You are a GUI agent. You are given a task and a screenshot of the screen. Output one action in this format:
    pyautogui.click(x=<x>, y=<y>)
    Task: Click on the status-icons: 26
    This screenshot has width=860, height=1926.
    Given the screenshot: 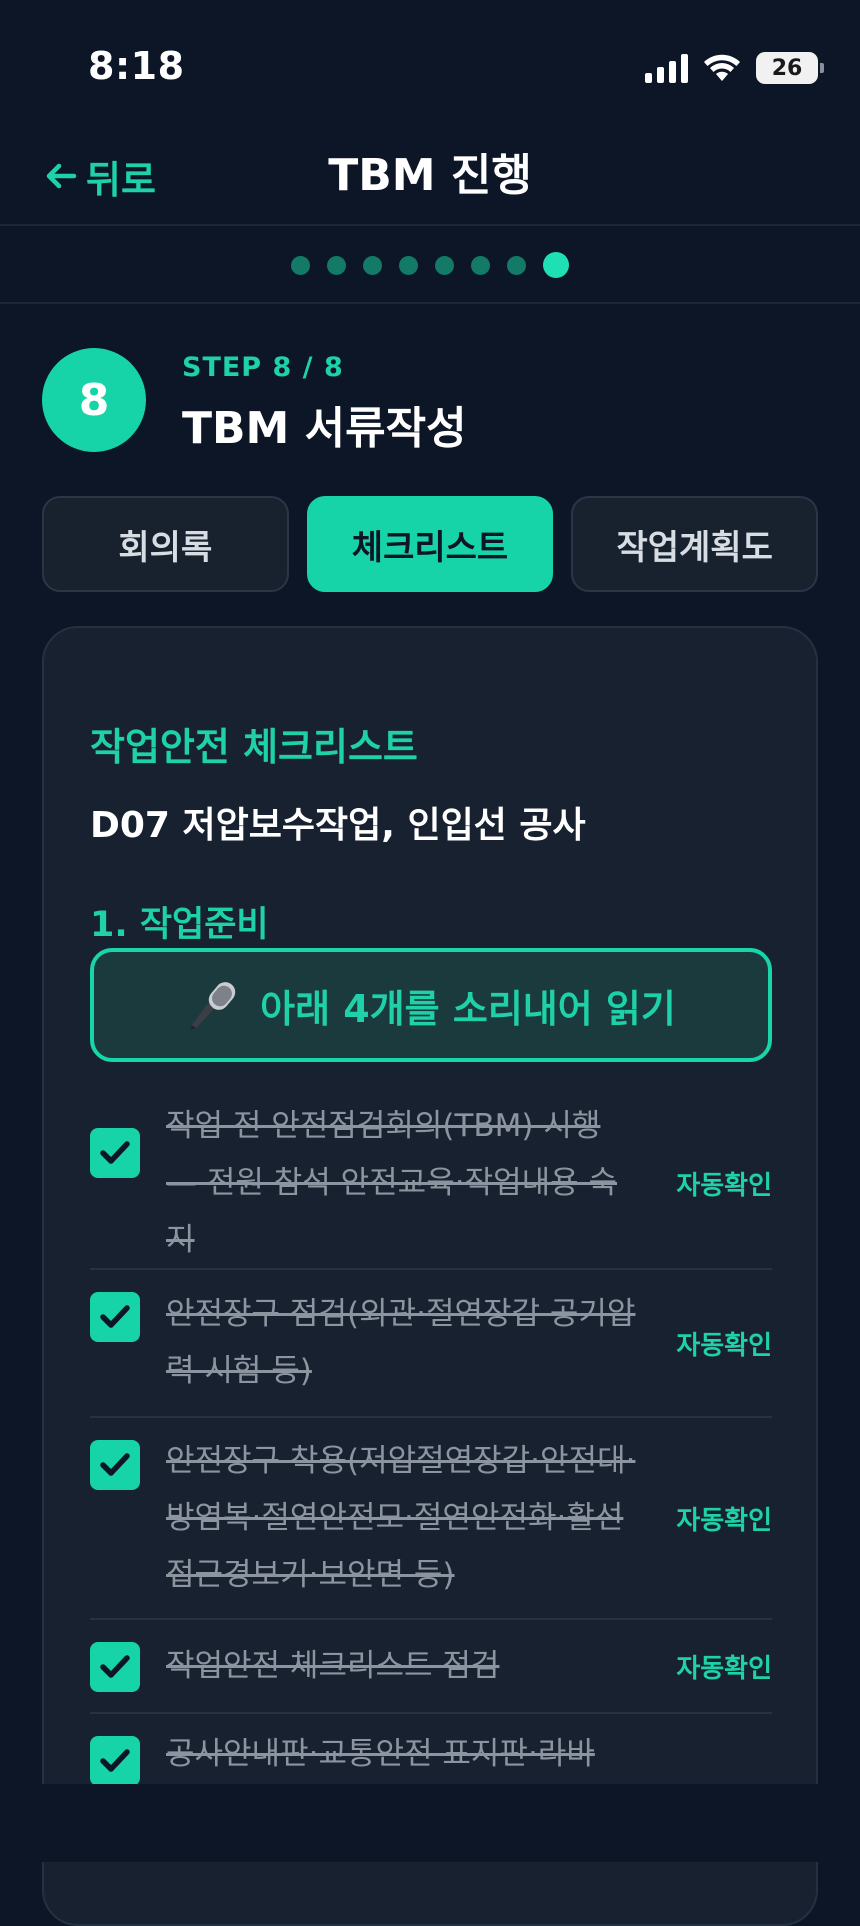 What is the action you would take?
    pyautogui.click(x=734, y=68)
    